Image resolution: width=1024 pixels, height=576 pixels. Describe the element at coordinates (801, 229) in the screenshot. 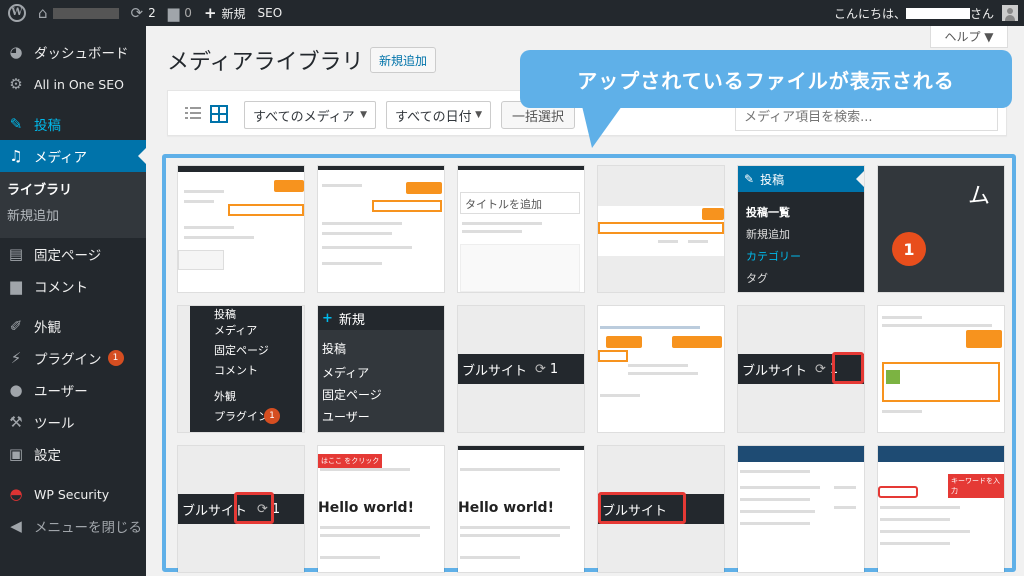

I see `media-item-5: ✎ 投稿 投稿一覧 新規追加 カテゴリー タグ` at that location.